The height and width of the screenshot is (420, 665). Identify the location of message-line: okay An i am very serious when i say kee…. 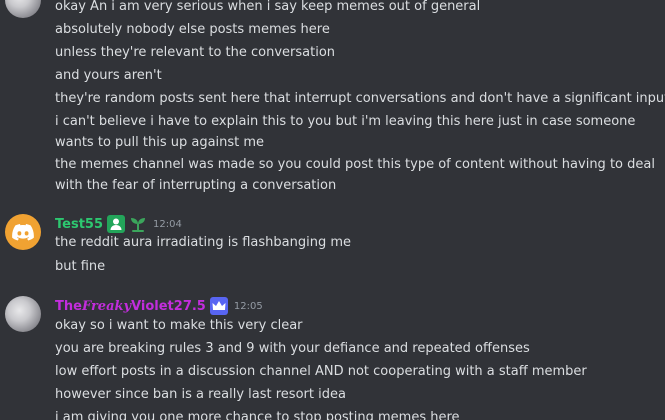
(268, 7).